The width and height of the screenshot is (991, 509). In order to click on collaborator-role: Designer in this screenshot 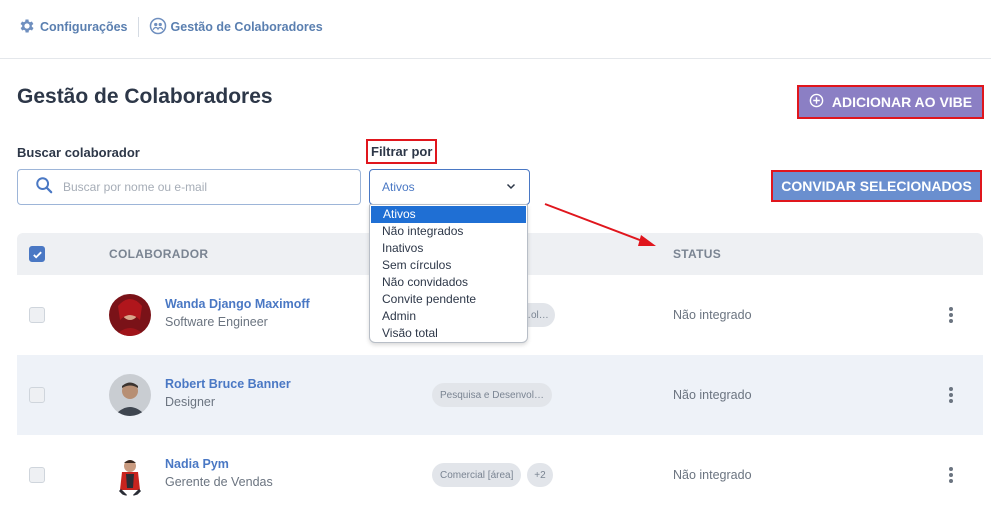, I will do `click(190, 402)`.